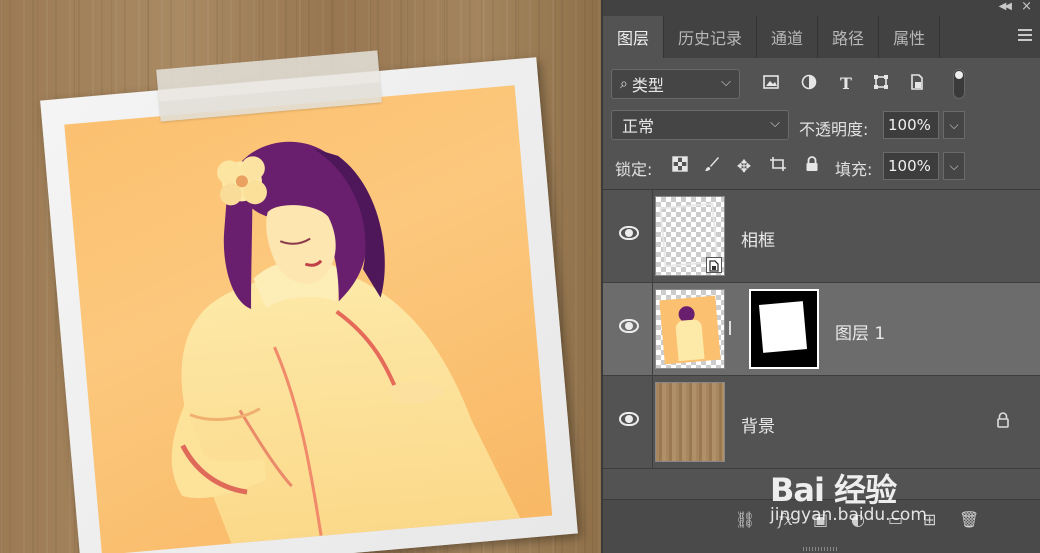  What do you see at coordinates (809, 84) in the screenshot?
I see `adjustment-filter-icon` at bounding box center [809, 84].